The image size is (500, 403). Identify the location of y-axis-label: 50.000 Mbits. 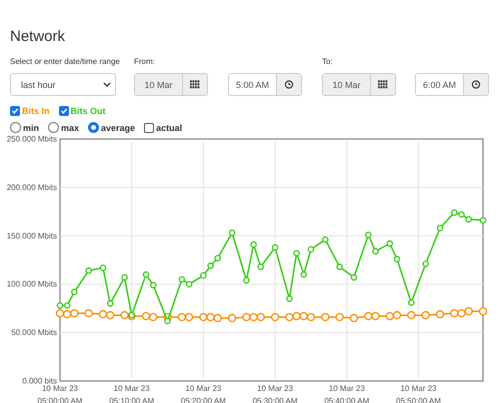
(34, 333).